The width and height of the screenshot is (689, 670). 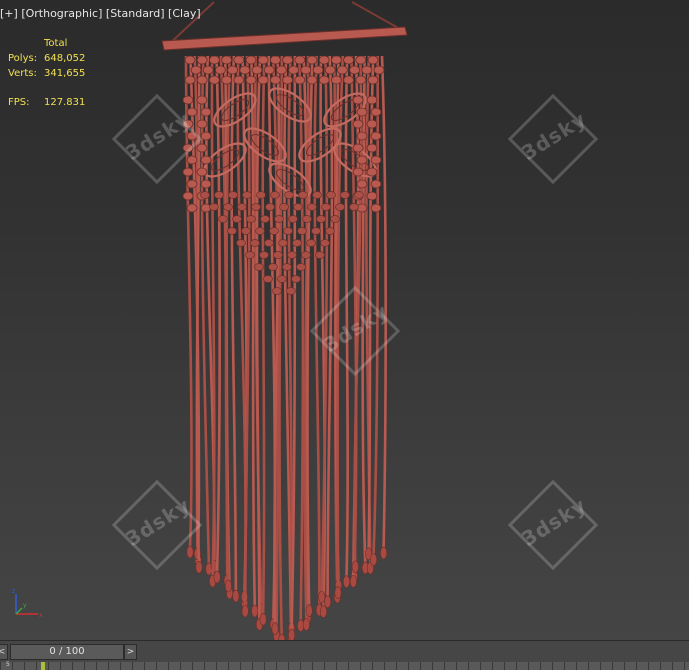 I want to click on polys-label: Polys:, so click(x=23, y=58).